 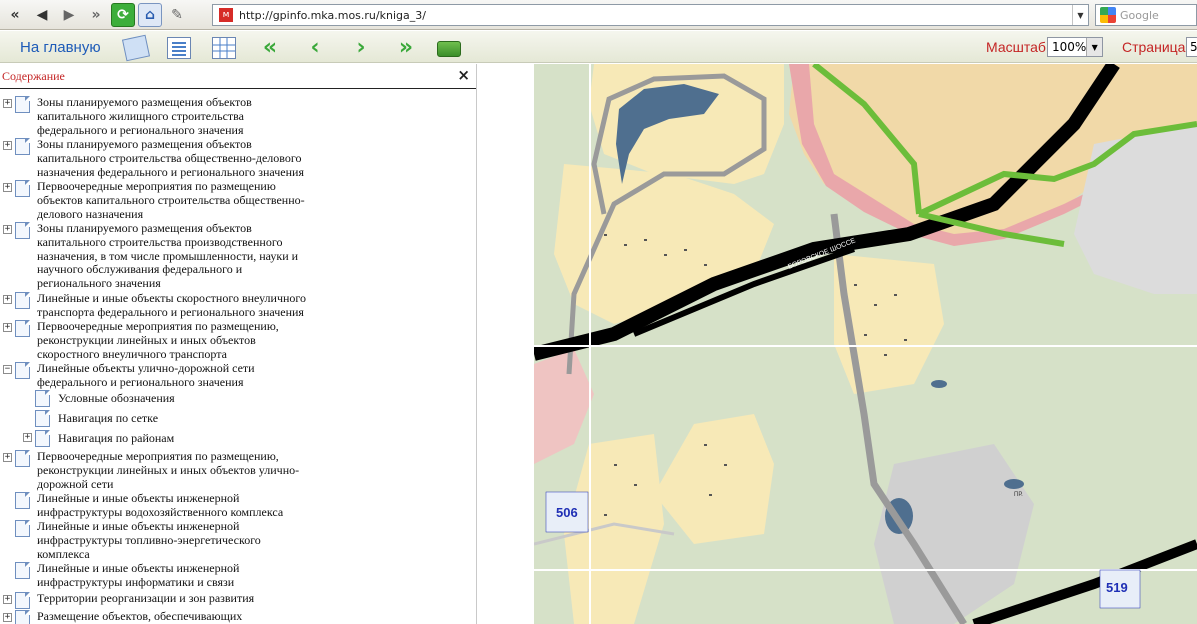 I want to click on toc-item-label: Размещение объектов, обеспечивающих, so click(x=172, y=616).